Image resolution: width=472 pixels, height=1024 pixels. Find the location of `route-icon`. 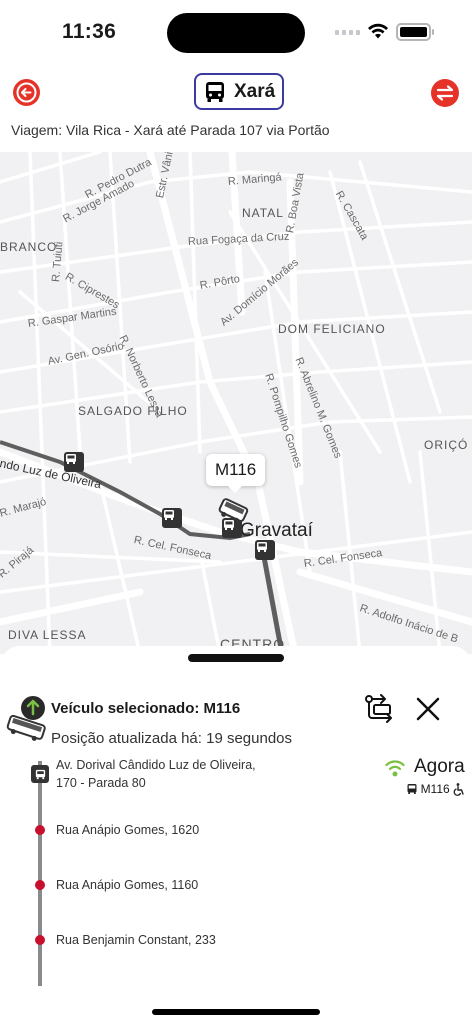

route-icon is located at coordinates (378, 709).